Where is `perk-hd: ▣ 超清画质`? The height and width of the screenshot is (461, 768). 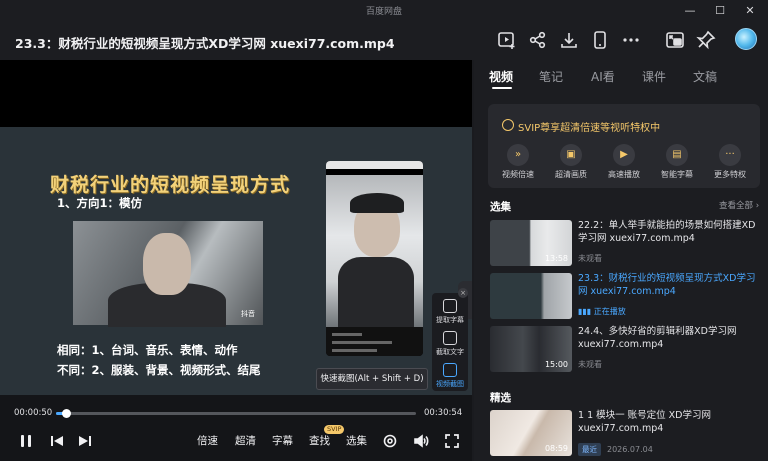
perk-hd: ▣ 超清画质 is located at coordinates (571, 162).